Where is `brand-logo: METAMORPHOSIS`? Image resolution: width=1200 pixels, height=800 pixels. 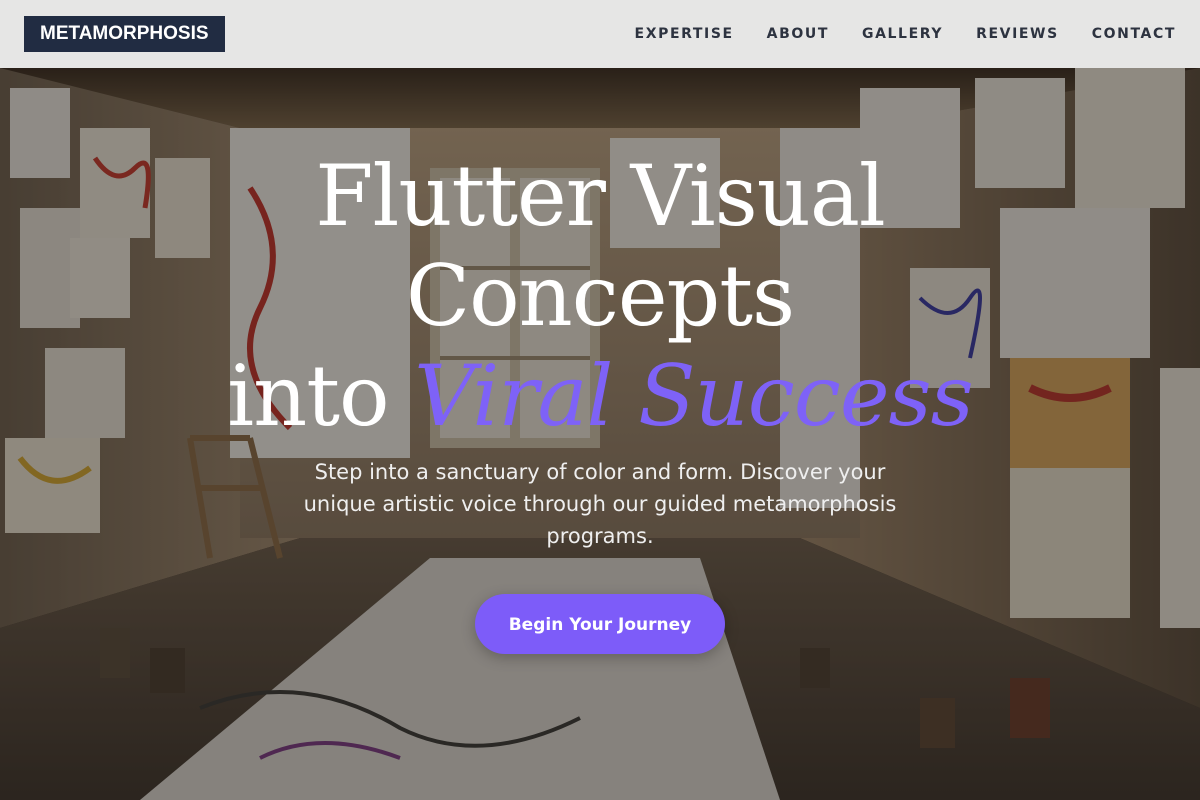
brand-logo: METAMORPHOSIS is located at coordinates (124, 34).